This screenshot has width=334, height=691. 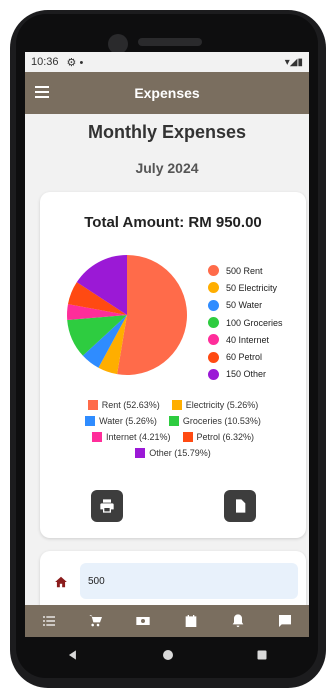 I want to click on legend-right-item: 40 Internet, so click(x=245, y=339).